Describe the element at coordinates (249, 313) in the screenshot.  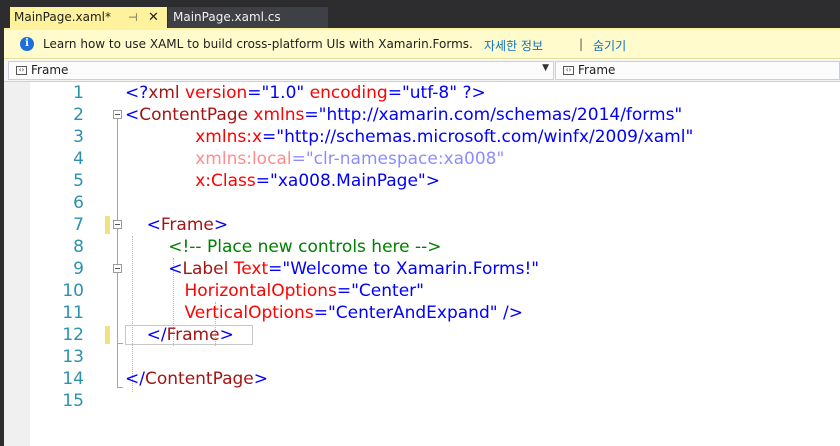
I see `xml-attribute: VerticalOptions` at that location.